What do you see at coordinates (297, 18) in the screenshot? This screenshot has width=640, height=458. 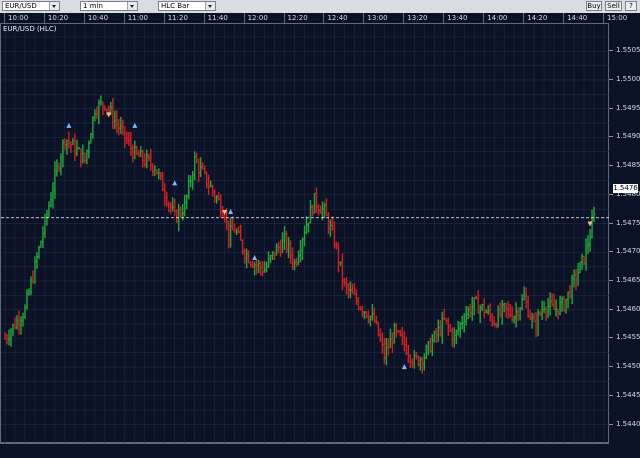 I see `time-label: 12:20` at bounding box center [297, 18].